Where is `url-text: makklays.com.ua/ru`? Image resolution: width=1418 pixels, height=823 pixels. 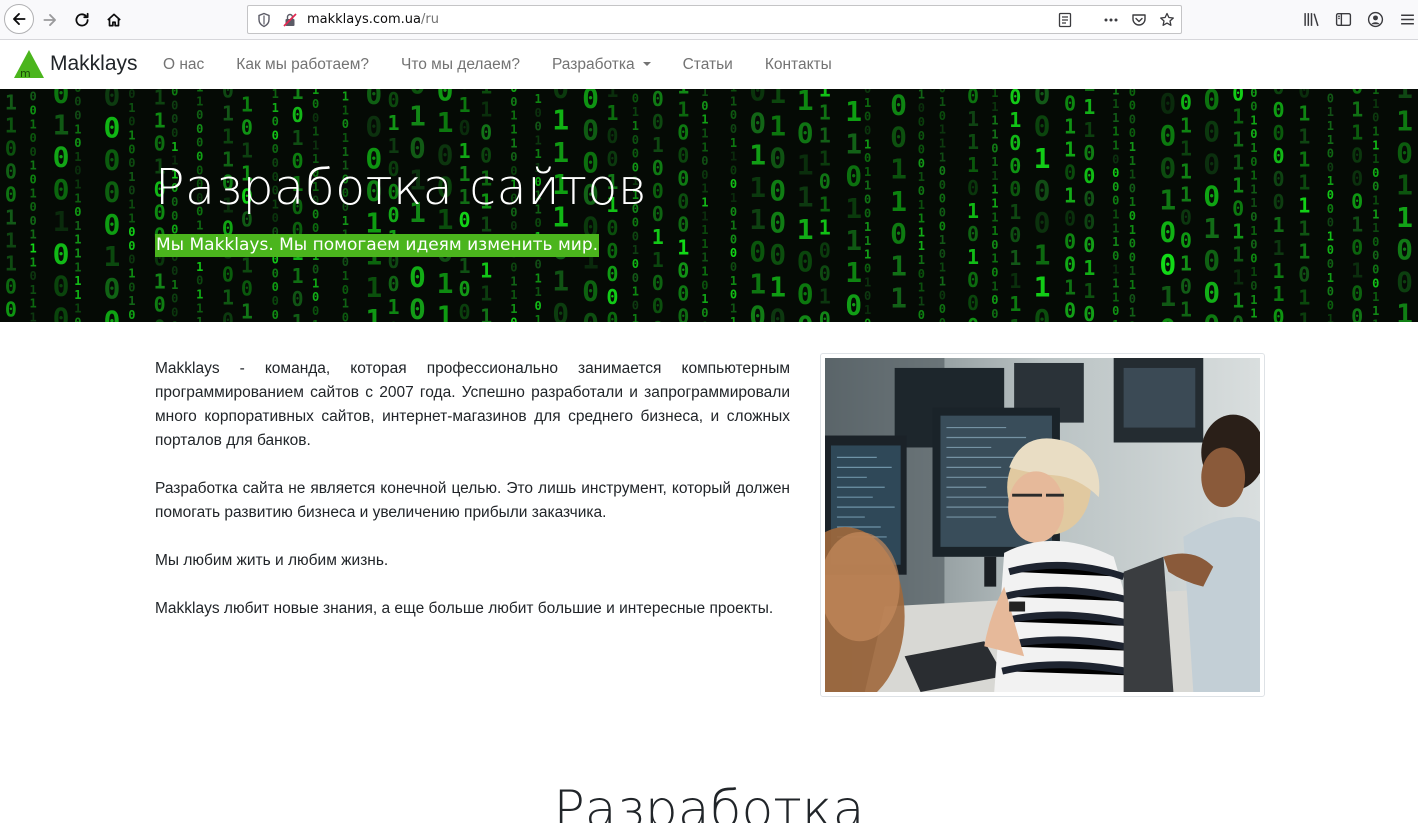 url-text: makklays.com.ua/ru is located at coordinates (373, 19).